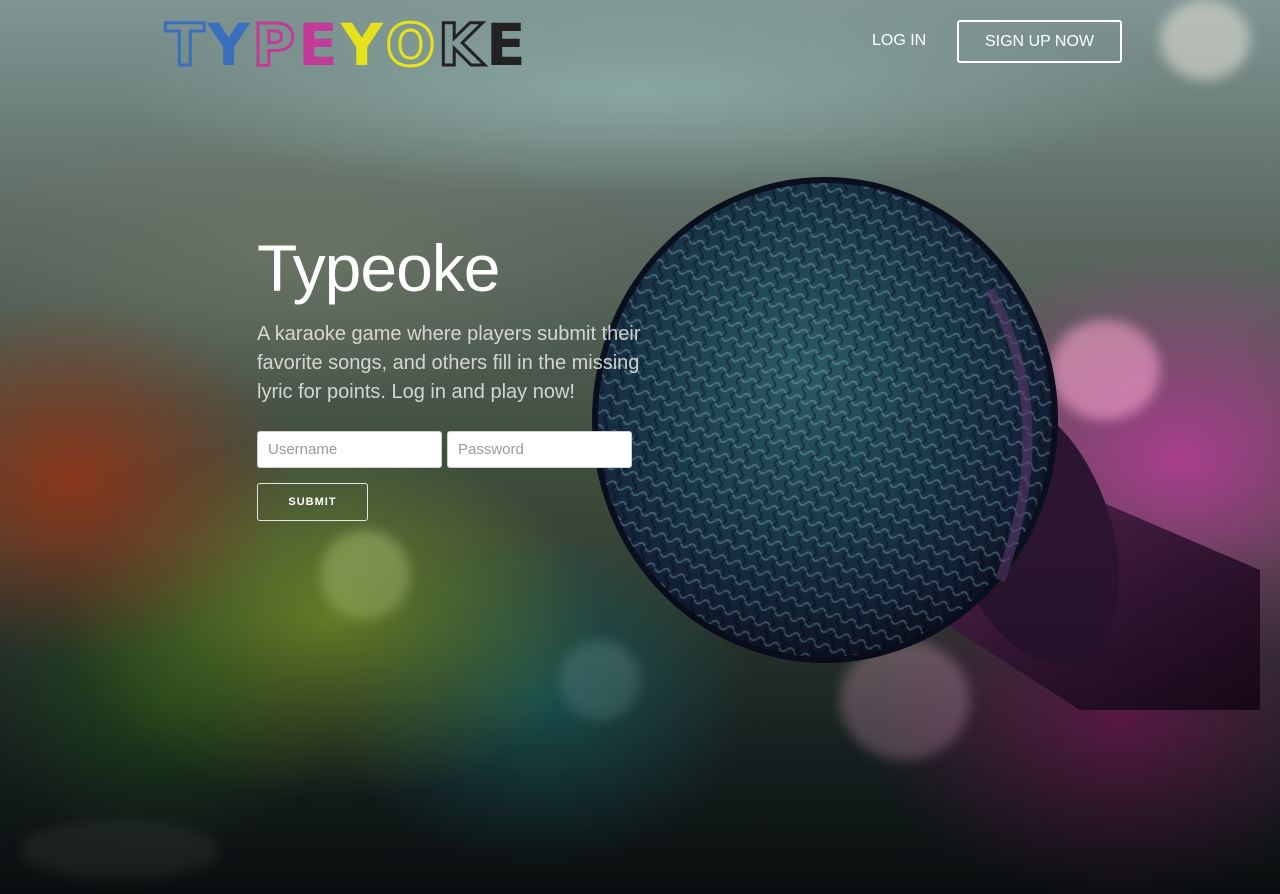 The image size is (1280, 894). I want to click on logo-letter: T, so click(185, 45).